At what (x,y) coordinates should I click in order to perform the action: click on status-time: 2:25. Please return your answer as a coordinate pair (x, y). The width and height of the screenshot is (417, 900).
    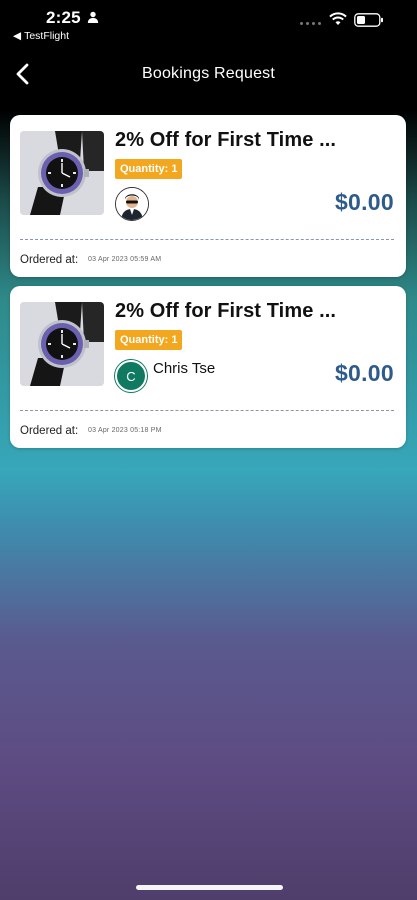
    Looking at the image, I should click on (63, 17).